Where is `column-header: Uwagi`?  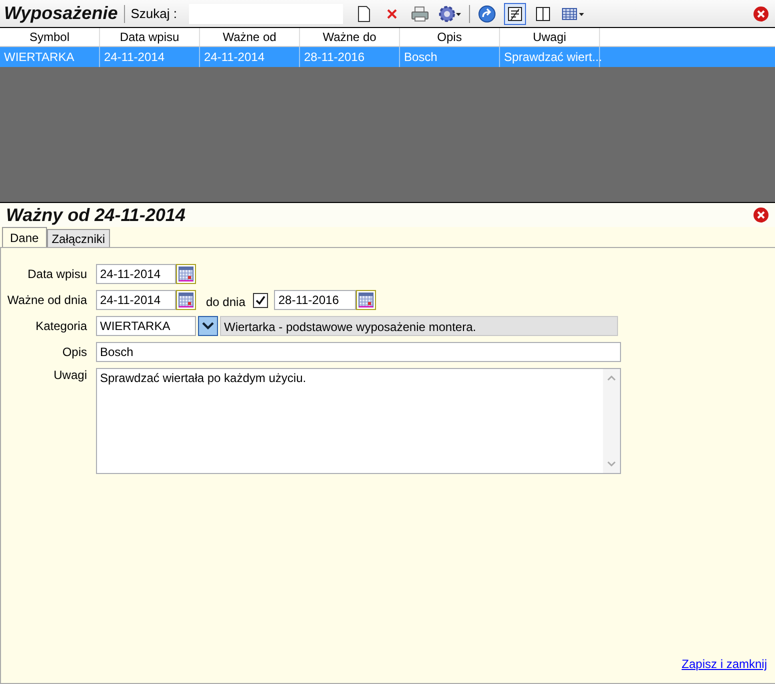 column-header: Uwagi is located at coordinates (550, 37).